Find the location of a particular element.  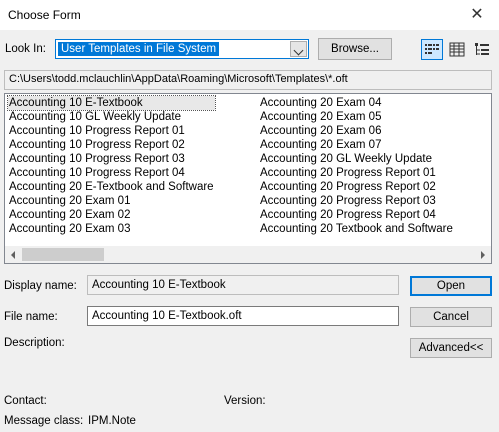

list-item: Accounting 20 Progress Report 04 is located at coordinates (356, 215).